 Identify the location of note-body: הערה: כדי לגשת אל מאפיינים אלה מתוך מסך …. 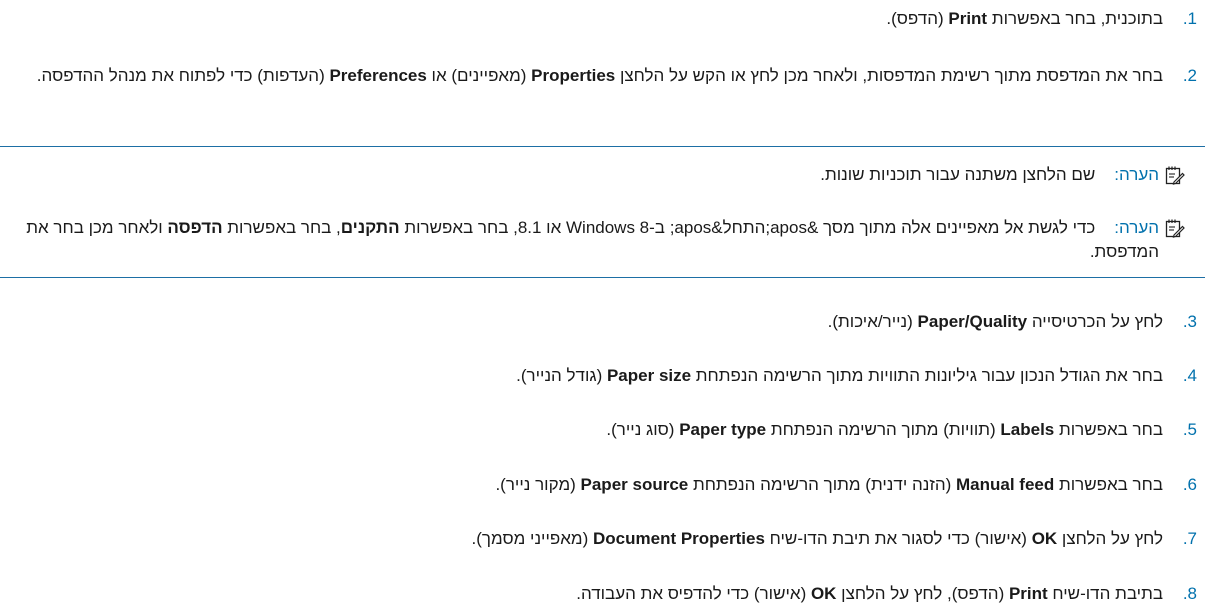
(579, 240).